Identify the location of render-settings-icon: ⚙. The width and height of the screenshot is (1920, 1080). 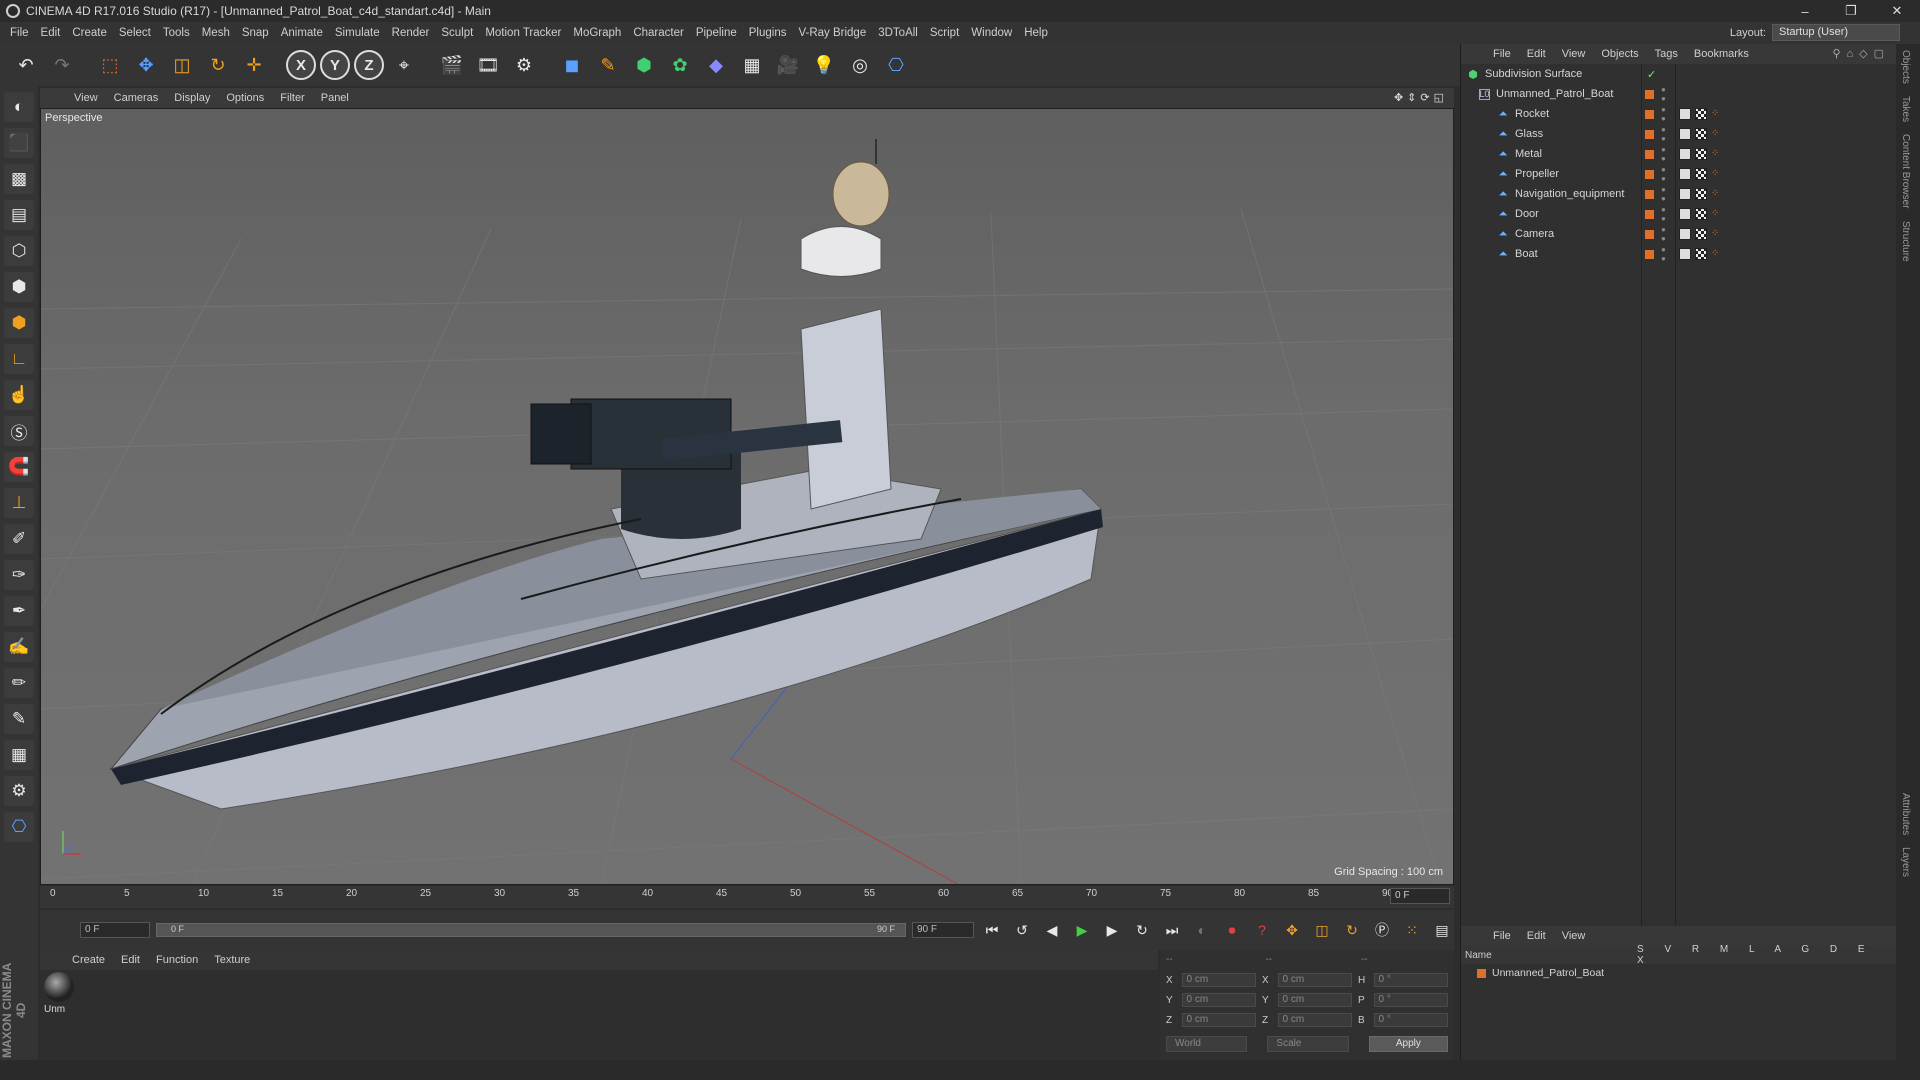
(524, 65).